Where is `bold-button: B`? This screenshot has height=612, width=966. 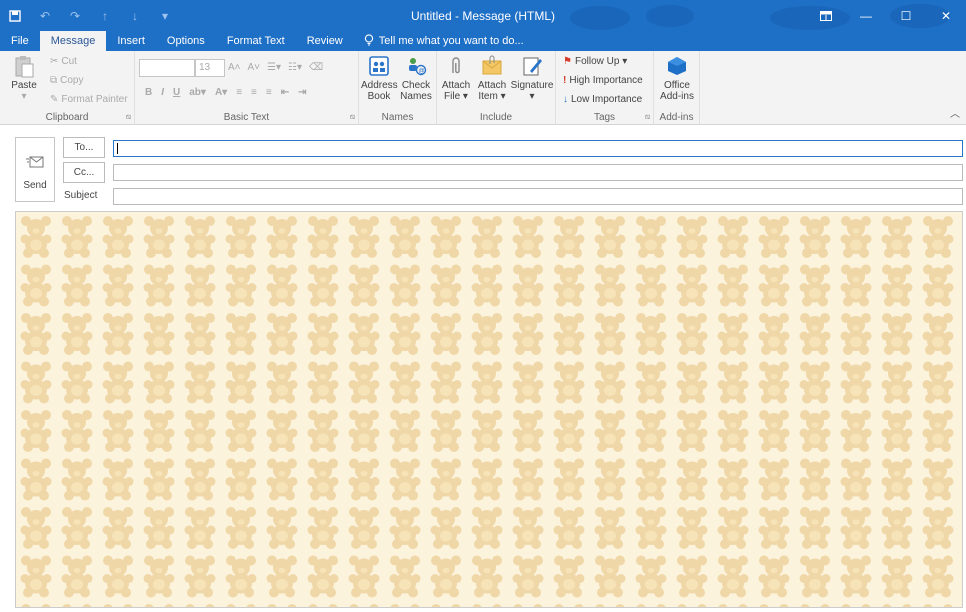 bold-button: B is located at coordinates (148, 92).